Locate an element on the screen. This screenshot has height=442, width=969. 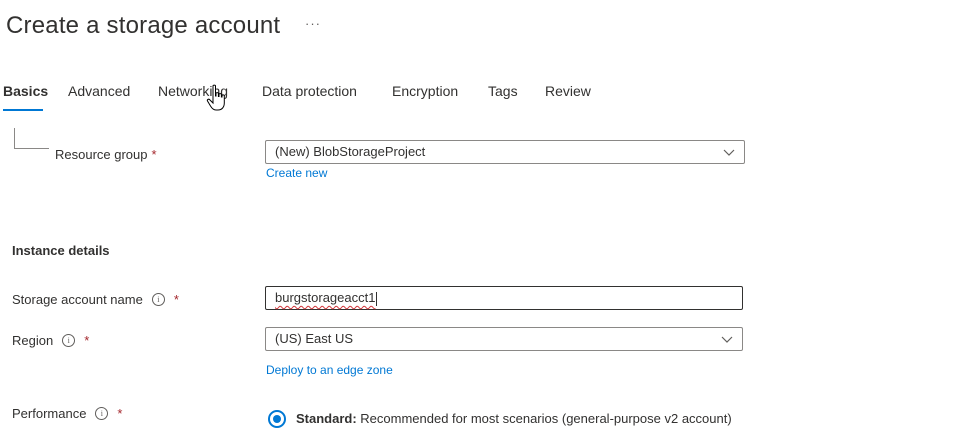
performance-label-text: Performance is located at coordinates (49, 413).